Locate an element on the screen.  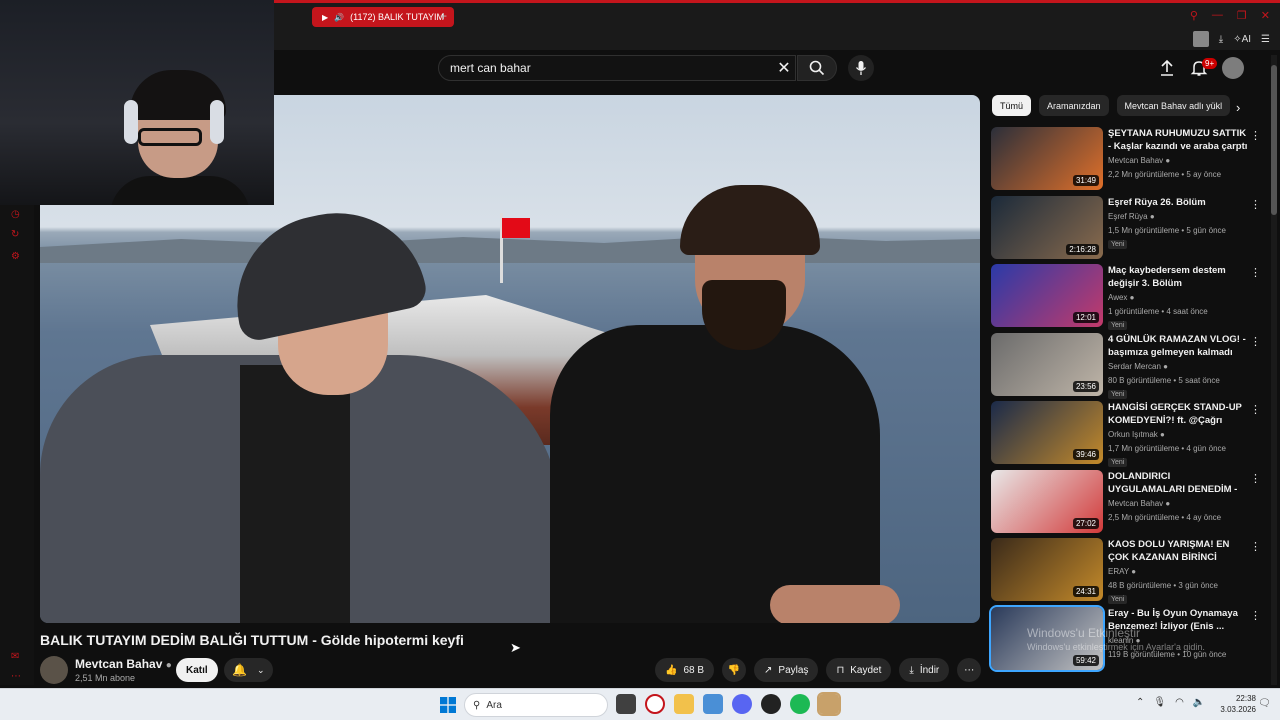
window-controls: ⚲ — ❐ ✕ is located at coordinates (1230, 15).